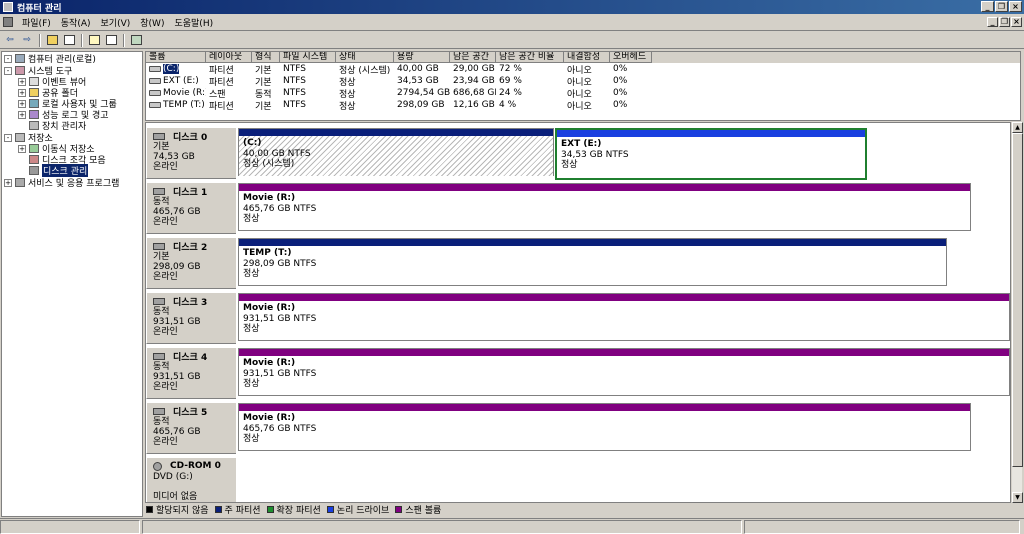  I want to click on mdi-system-menu-icon, so click(8, 22).